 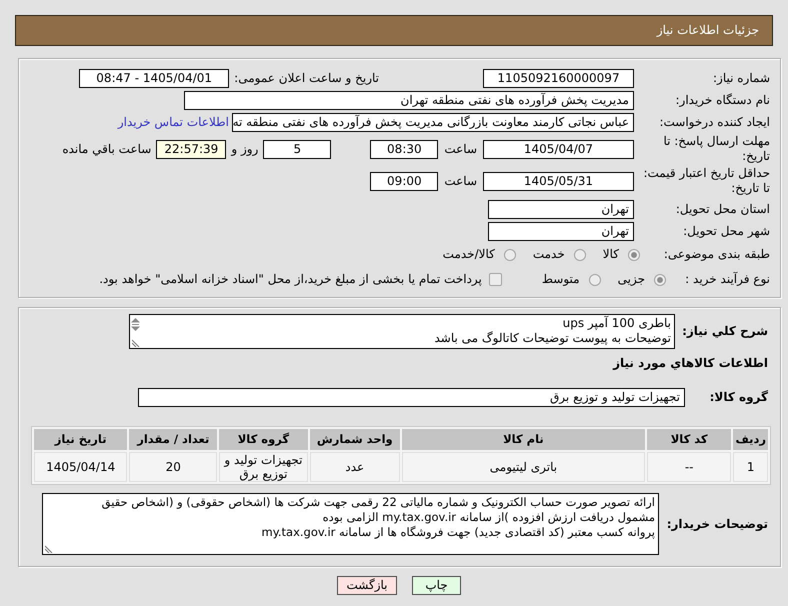 What do you see at coordinates (707, 30) in the screenshot?
I see `page-title: جزئیات اطلاعات نیاز` at bounding box center [707, 30].